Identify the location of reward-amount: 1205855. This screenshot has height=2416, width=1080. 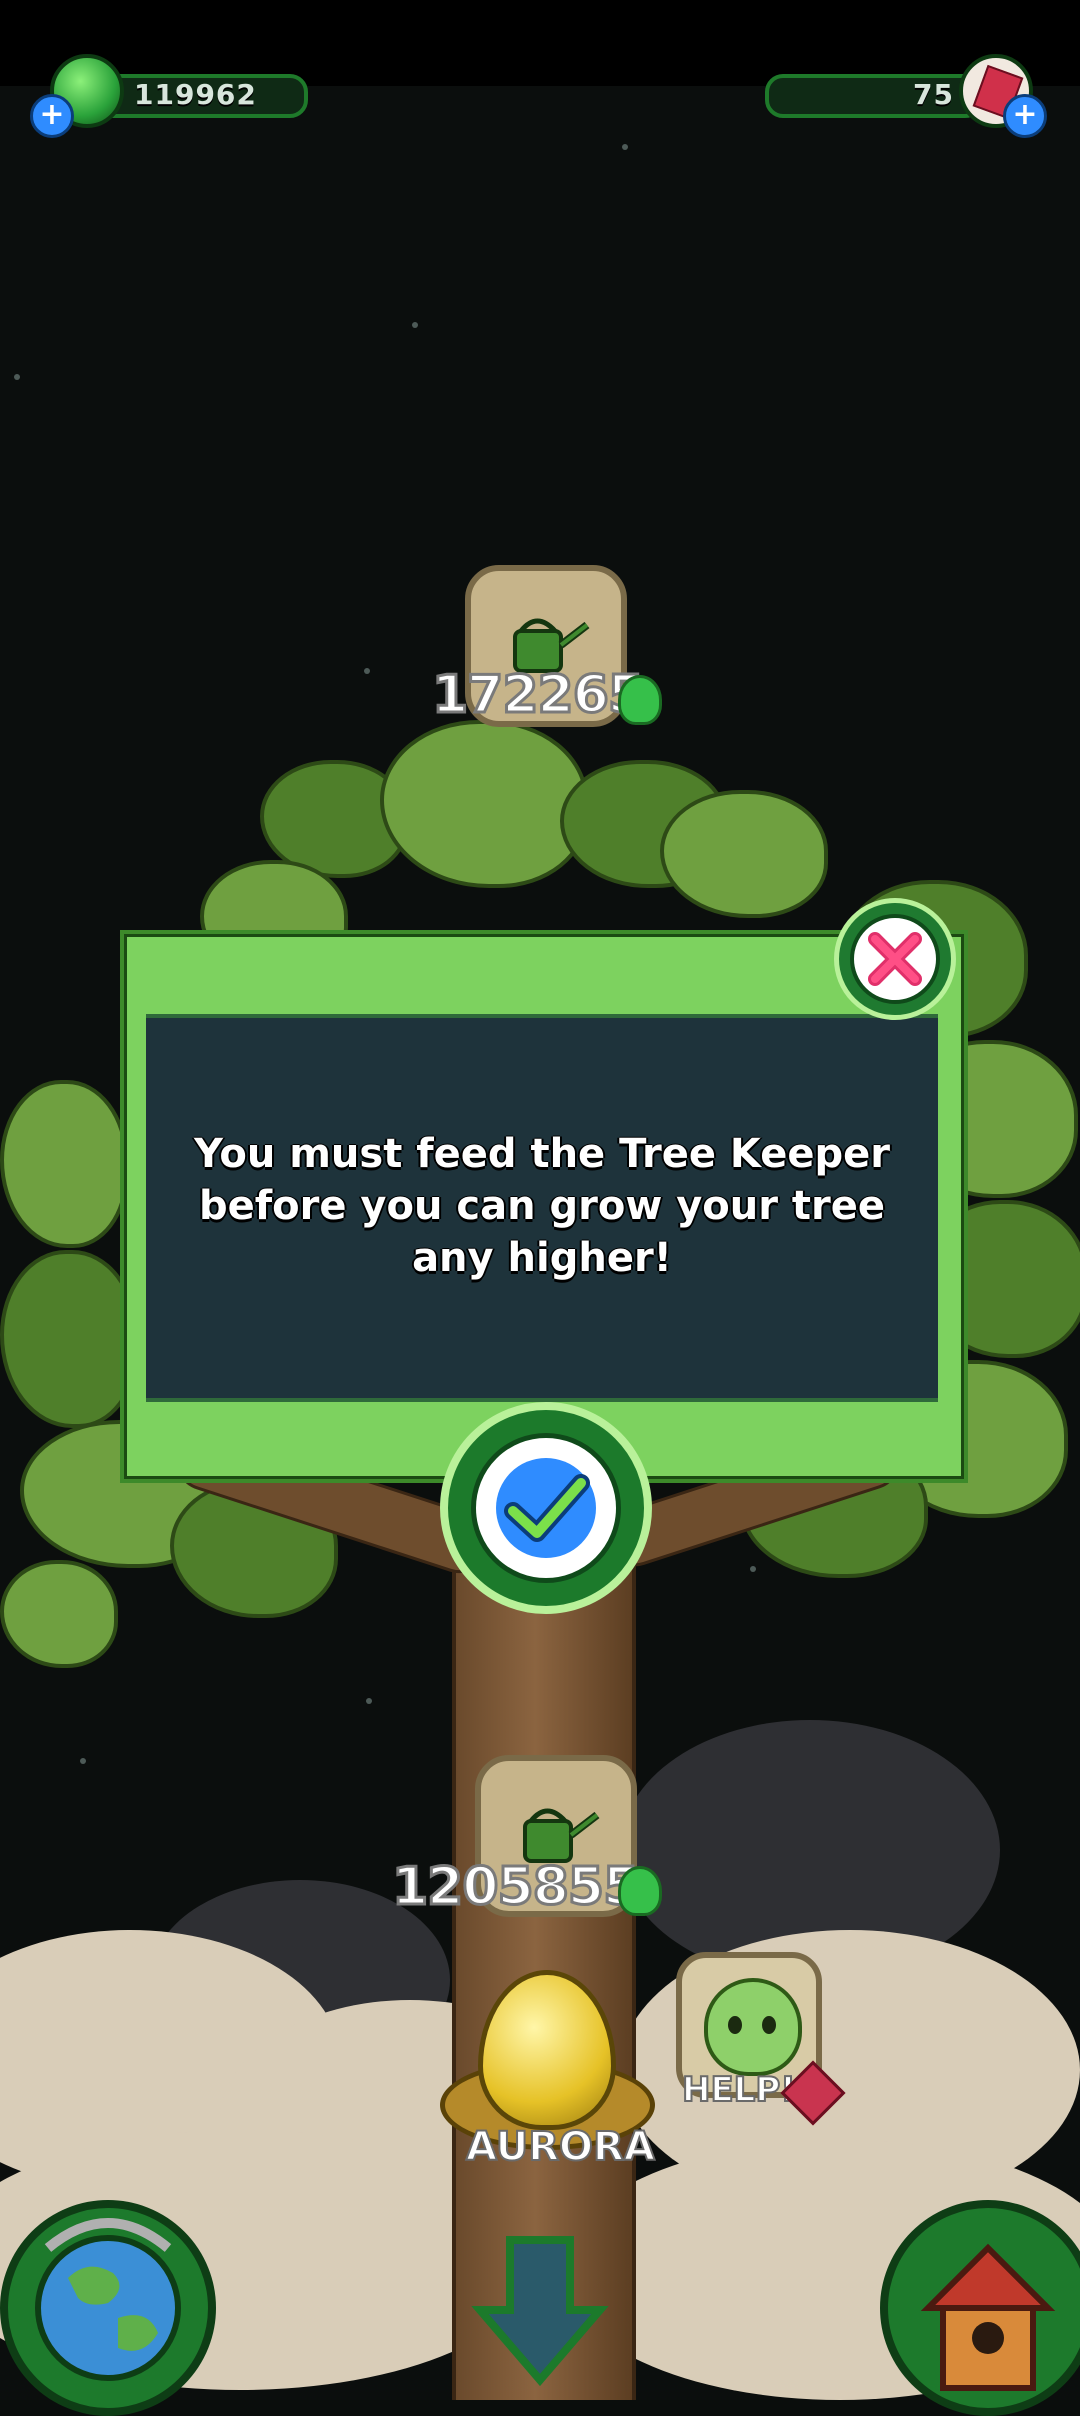
(515, 1887).